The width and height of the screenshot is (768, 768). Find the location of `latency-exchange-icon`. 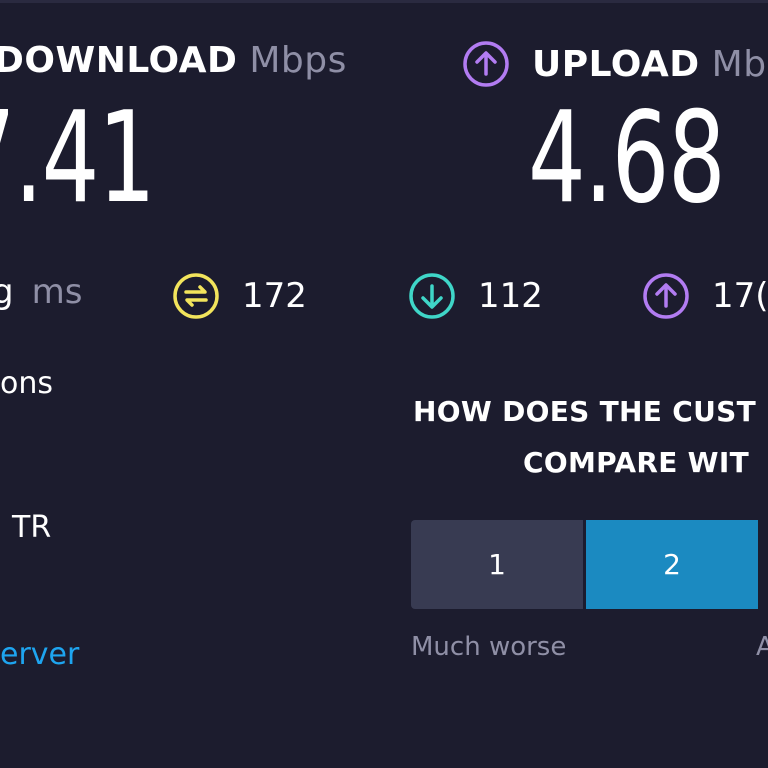

latency-exchange-icon is located at coordinates (196, 296).